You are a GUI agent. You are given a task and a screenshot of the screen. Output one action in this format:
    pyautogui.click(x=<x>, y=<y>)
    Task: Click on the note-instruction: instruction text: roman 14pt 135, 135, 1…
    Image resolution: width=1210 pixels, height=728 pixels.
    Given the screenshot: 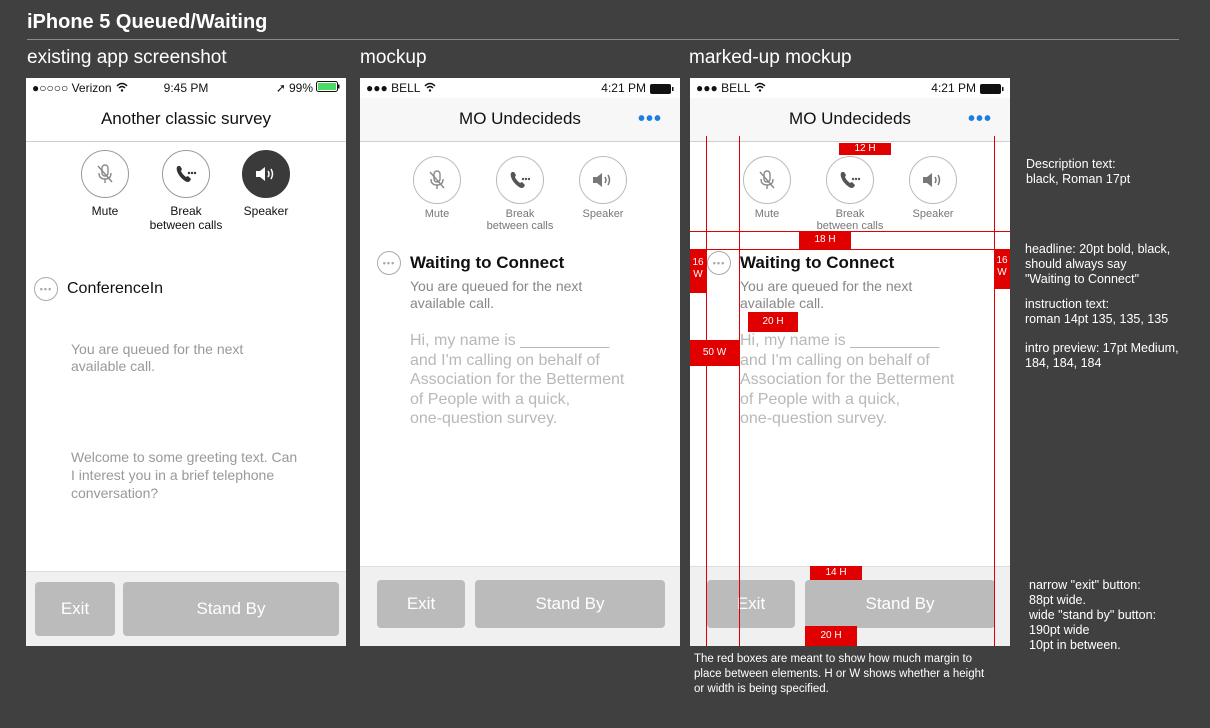 What is the action you would take?
    pyautogui.click(x=1097, y=311)
    